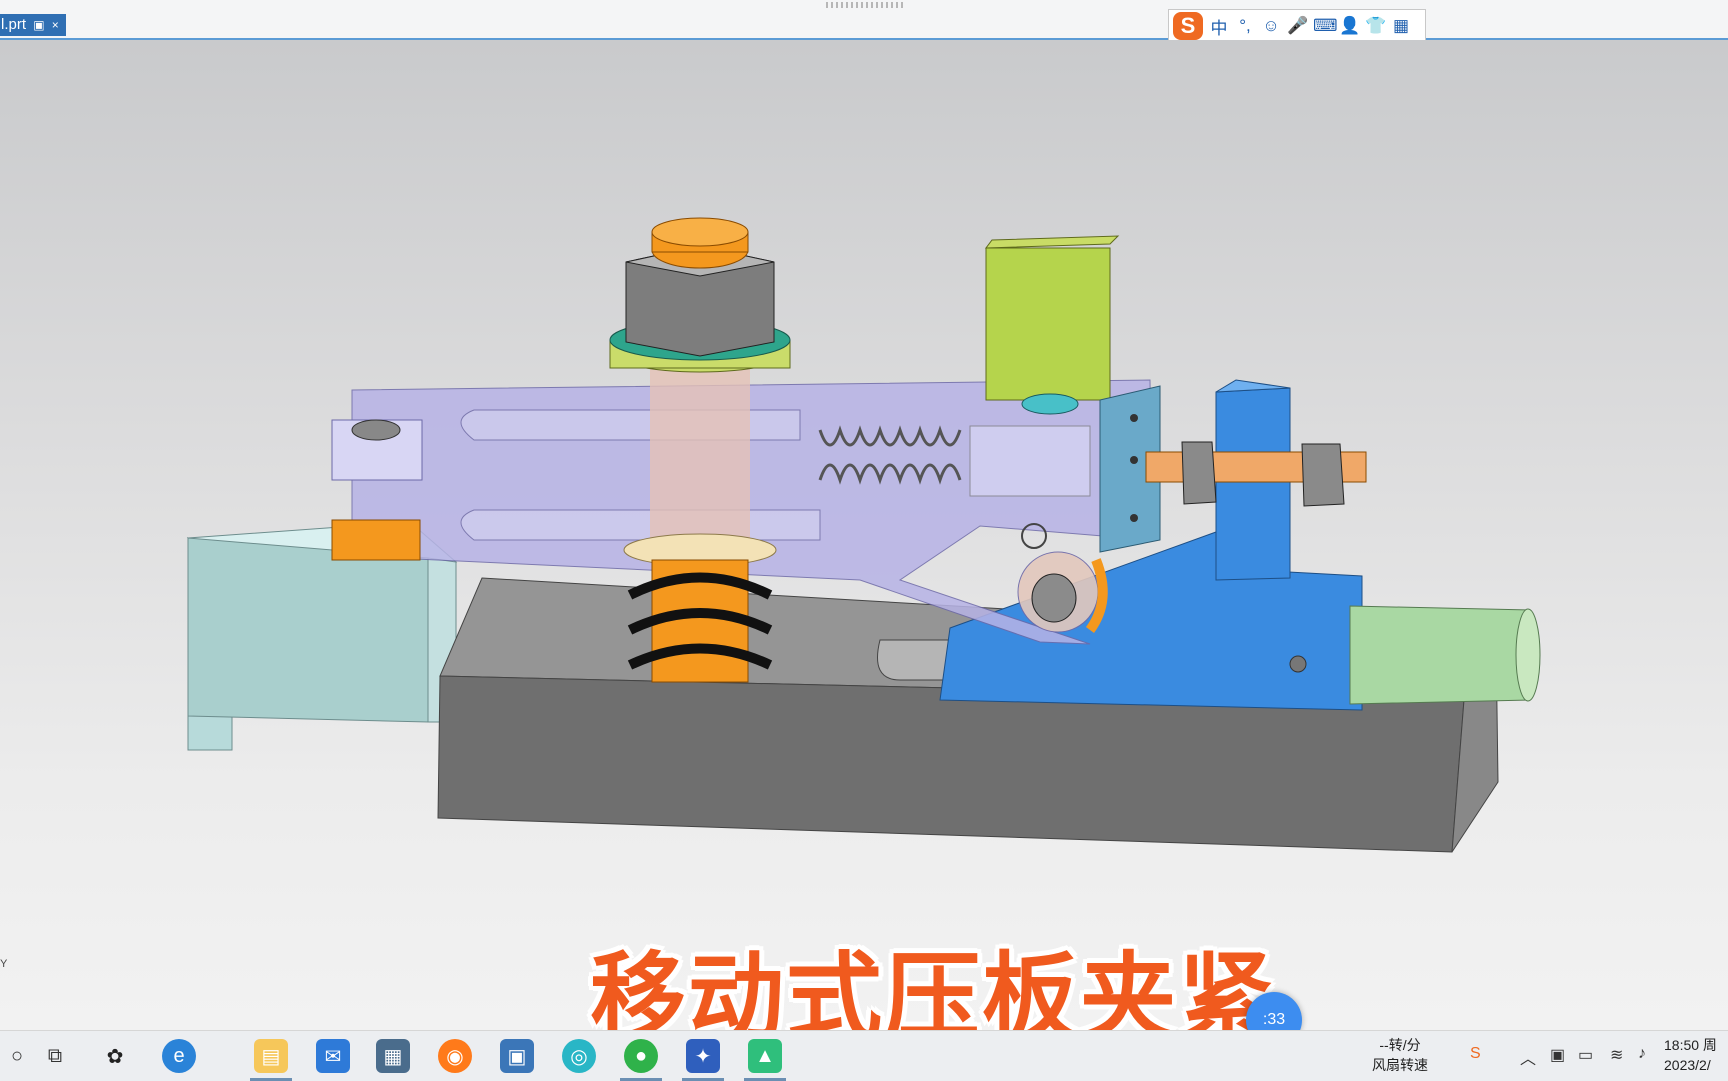 The height and width of the screenshot is (1081, 1728). Describe the element at coordinates (1616, 1055) in the screenshot. I see `wifi-icon: ≋` at that location.